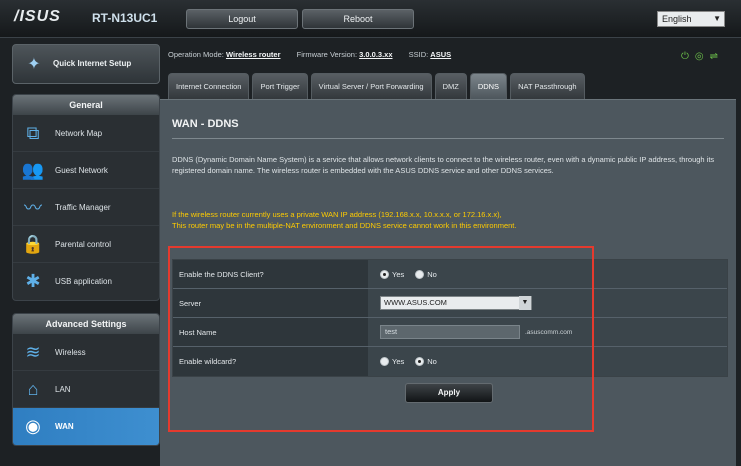 This screenshot has width=741, height=466. I want to click on advanced-settings-title: Advanced Settings, so click(86, 324).